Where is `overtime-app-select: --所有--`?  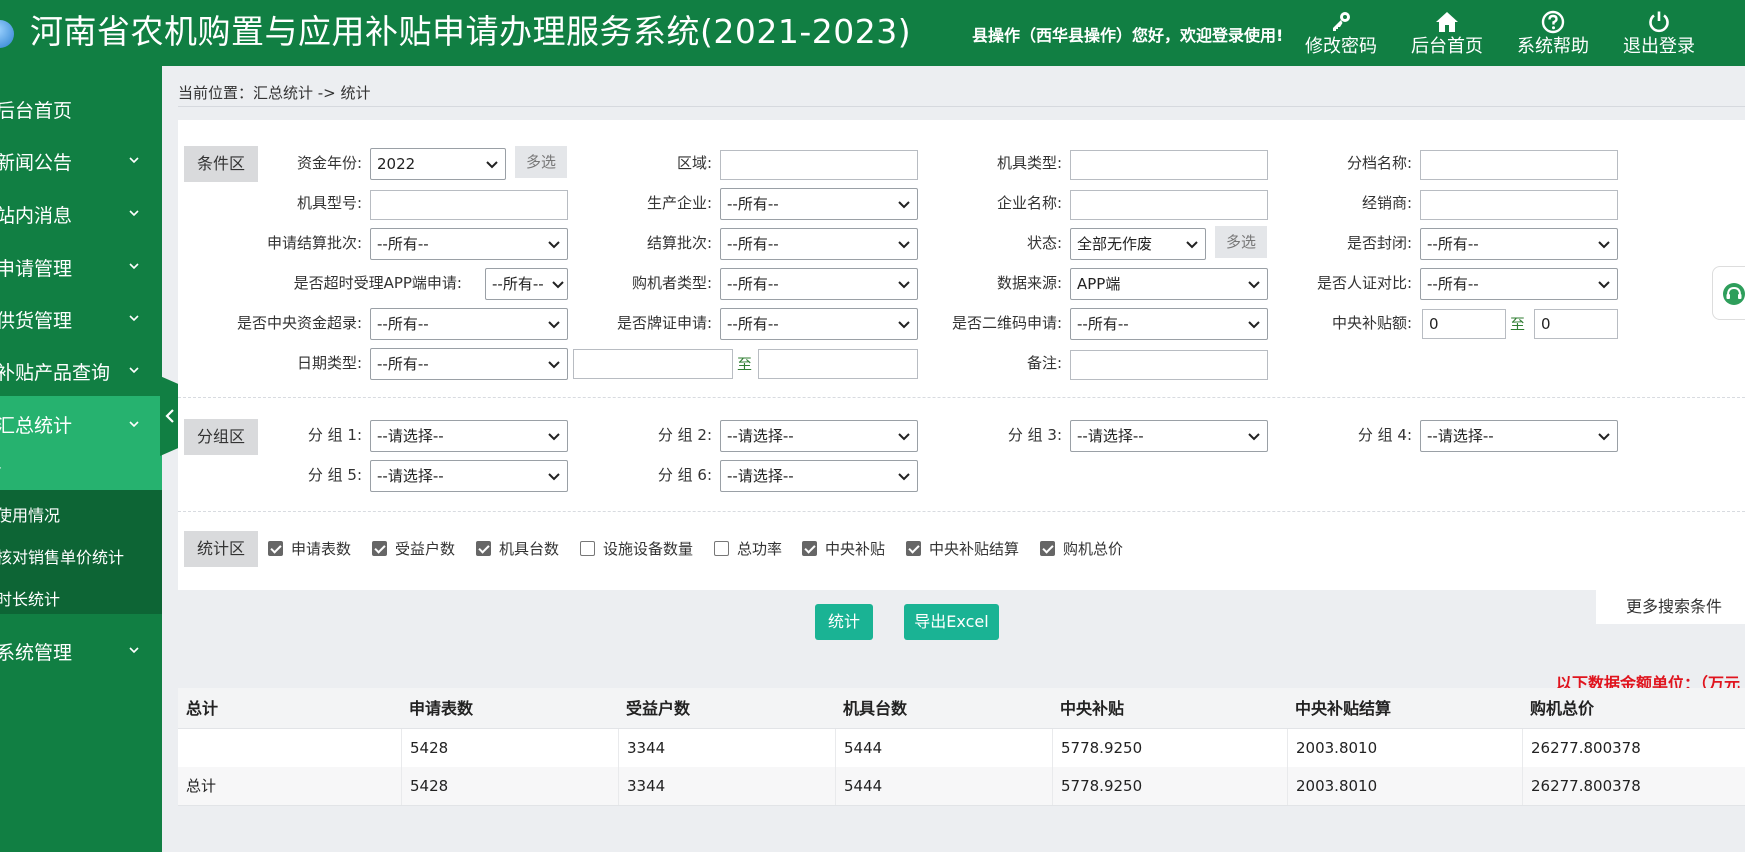
overtime-app-select: --所有-- is located at coordinates (526, 284).